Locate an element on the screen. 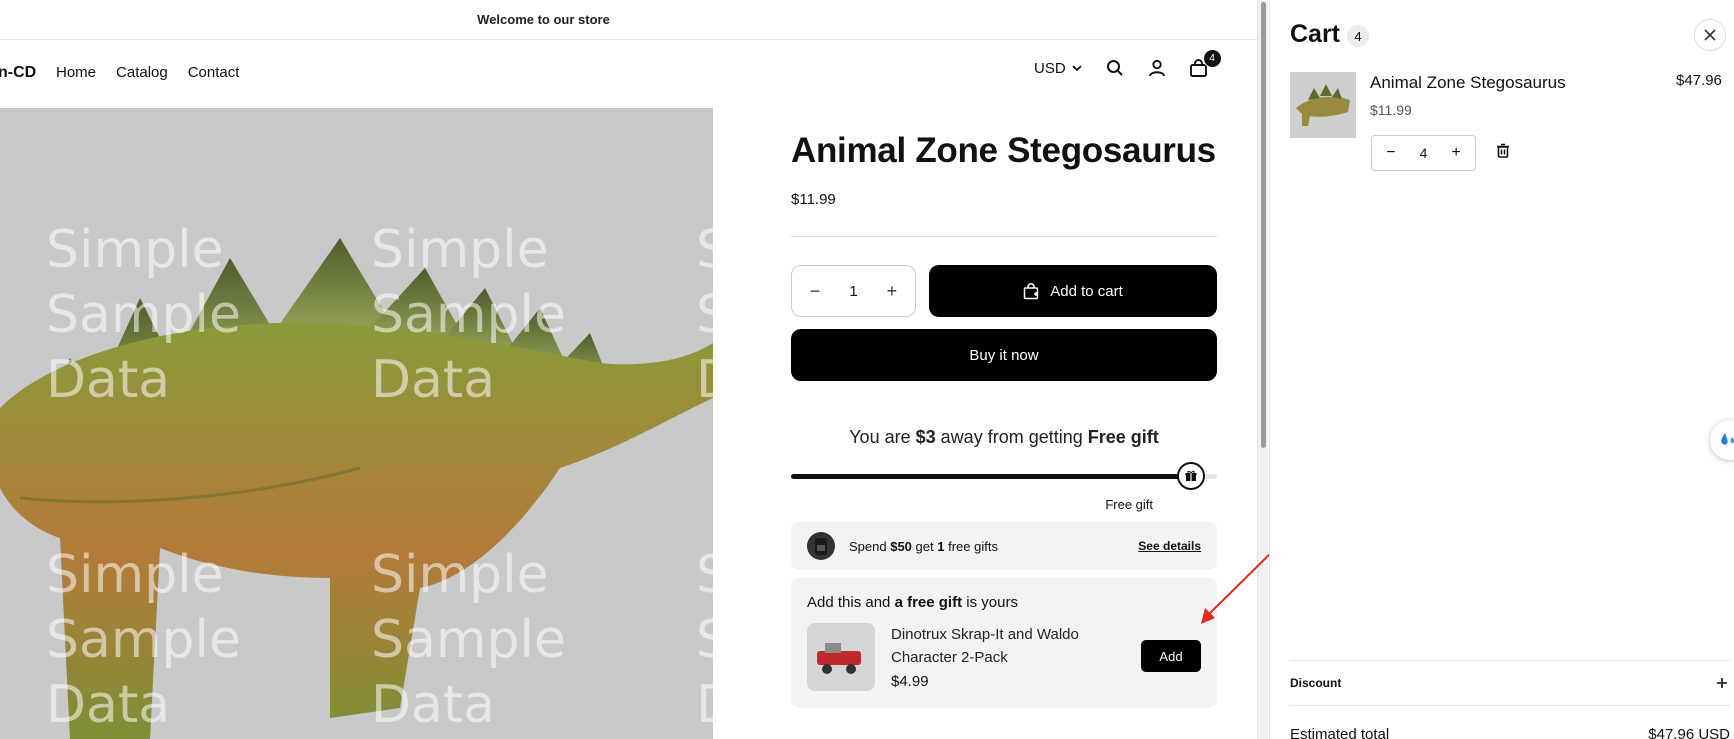 The image size is (1734, 739). discount-label: Discount is located at coordinates (1316, 683).